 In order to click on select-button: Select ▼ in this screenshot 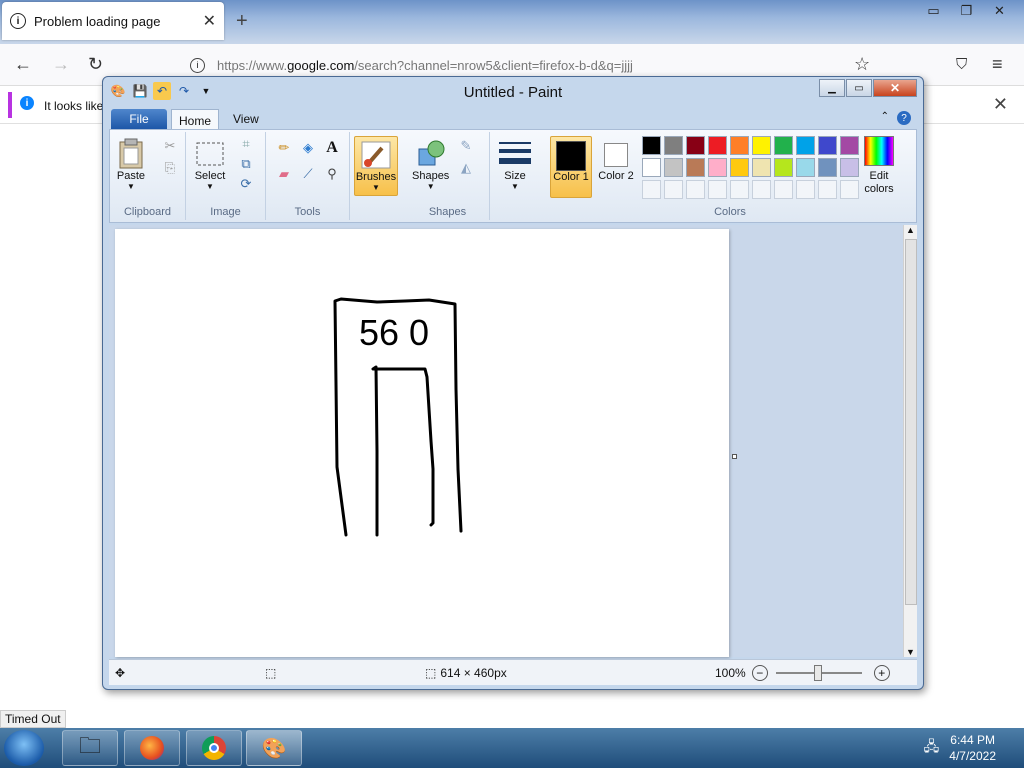, I will do `click(210, 164)`.